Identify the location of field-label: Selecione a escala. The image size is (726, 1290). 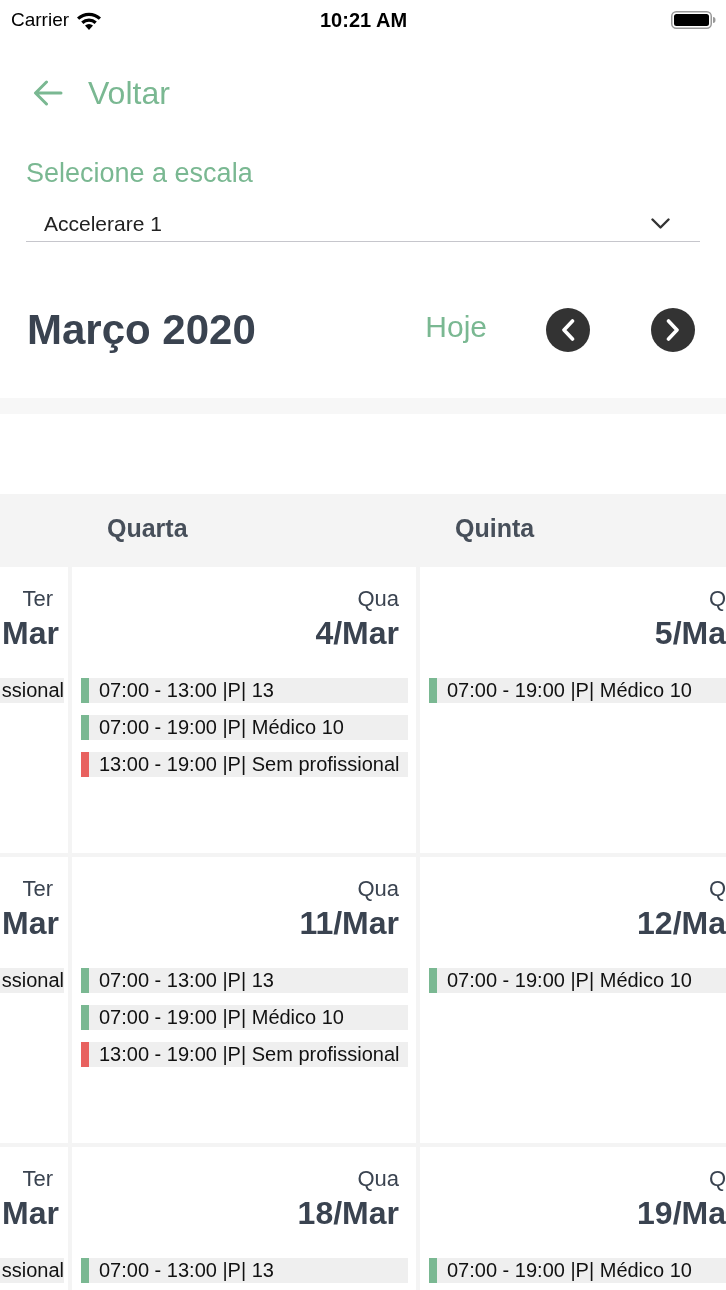
(140, 173).